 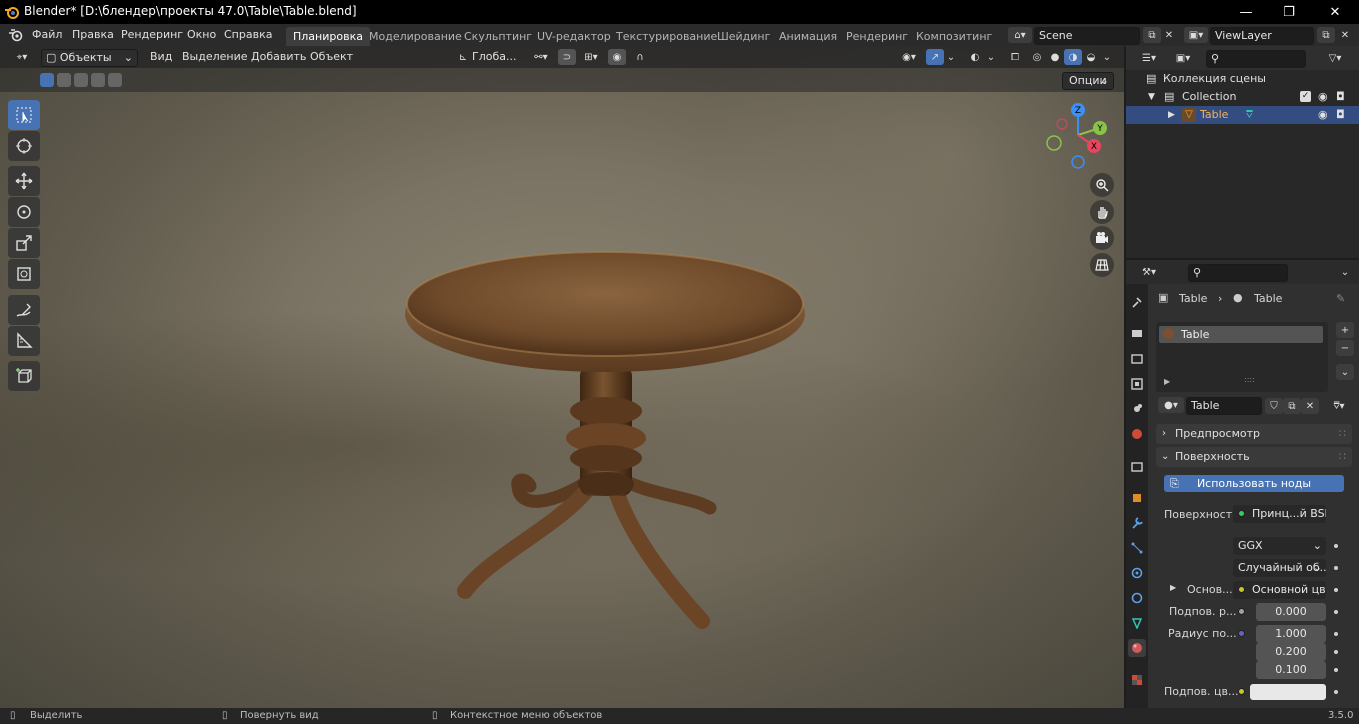 What do you see at coordinates (1149, 58) in the screenshot?
I see `outliner-editor-type-icon: ☰▾` at bounding box center [1149, 58].